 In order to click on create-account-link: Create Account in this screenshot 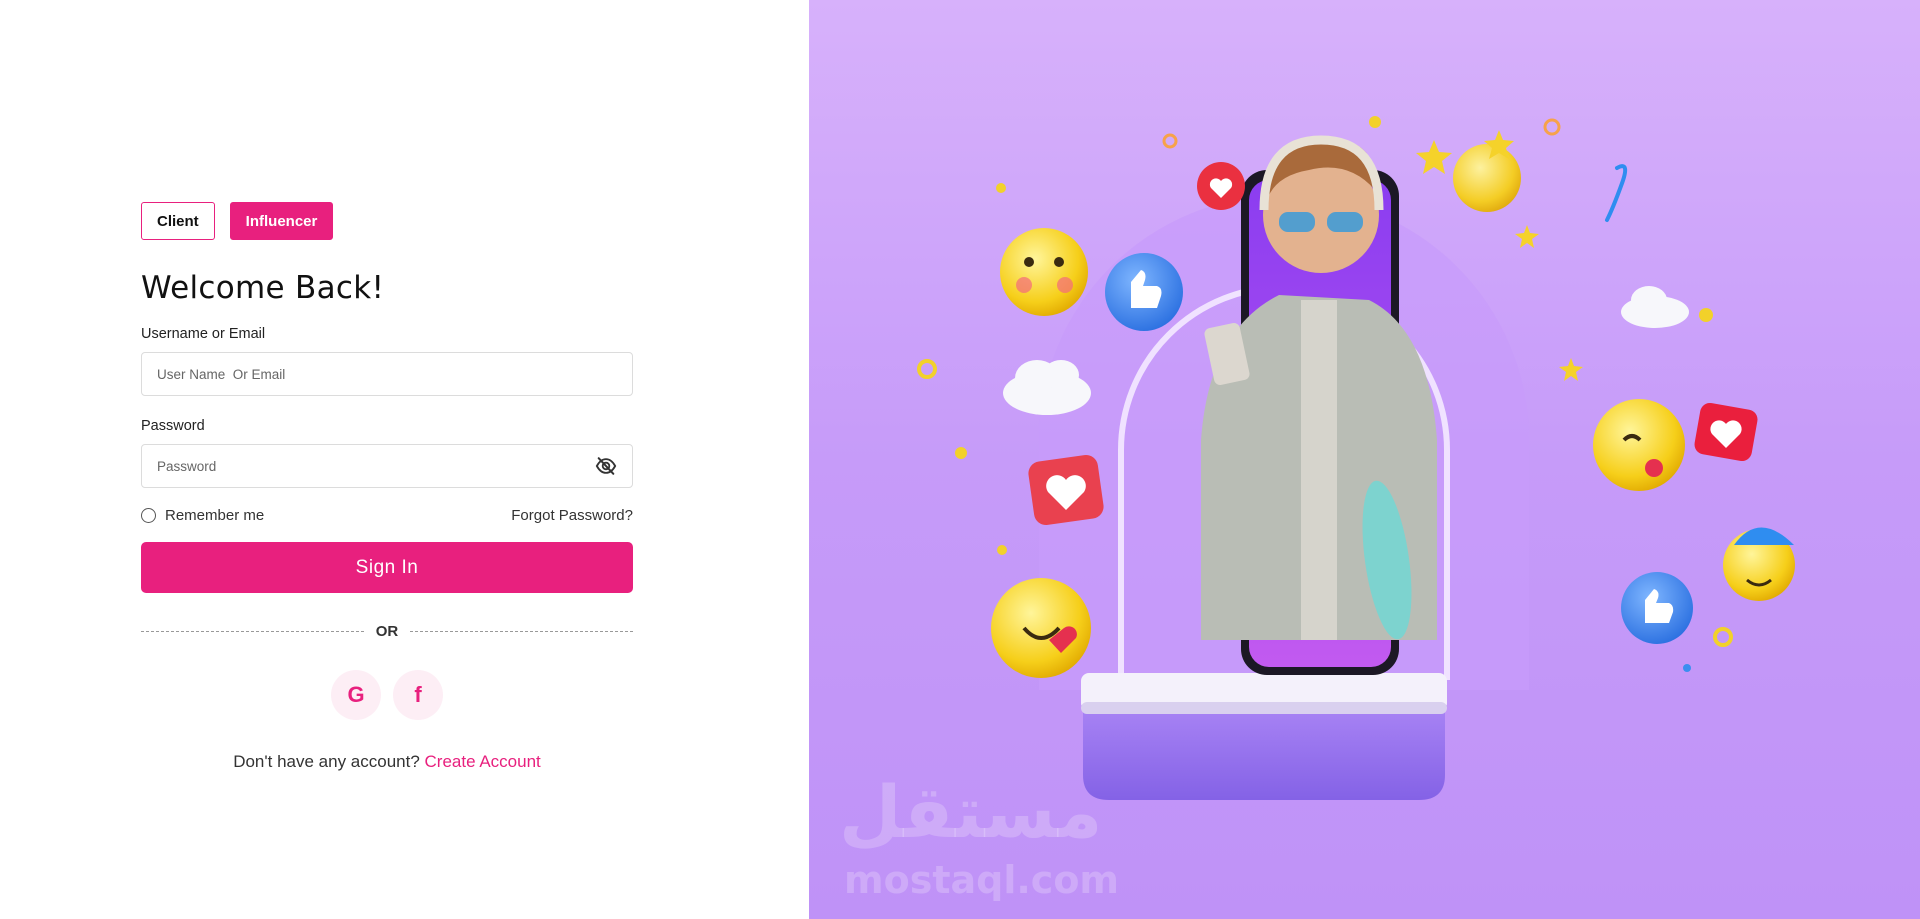, I will do `click(483, 761)`.